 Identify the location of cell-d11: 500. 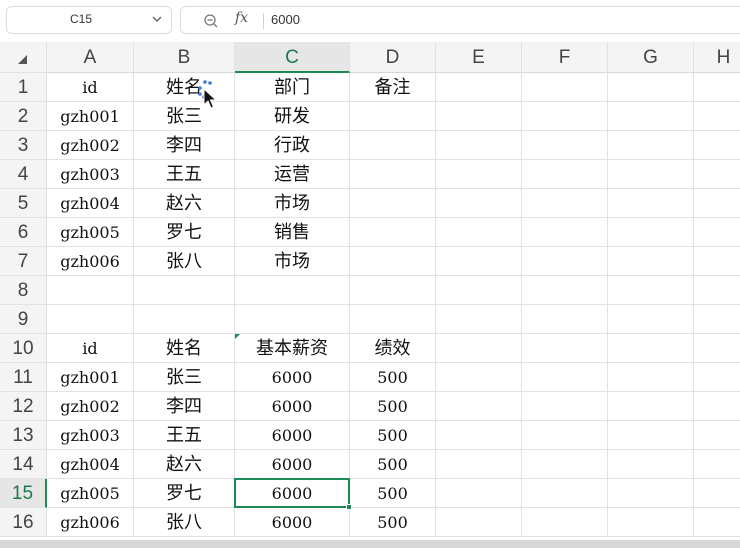
(393, 377).